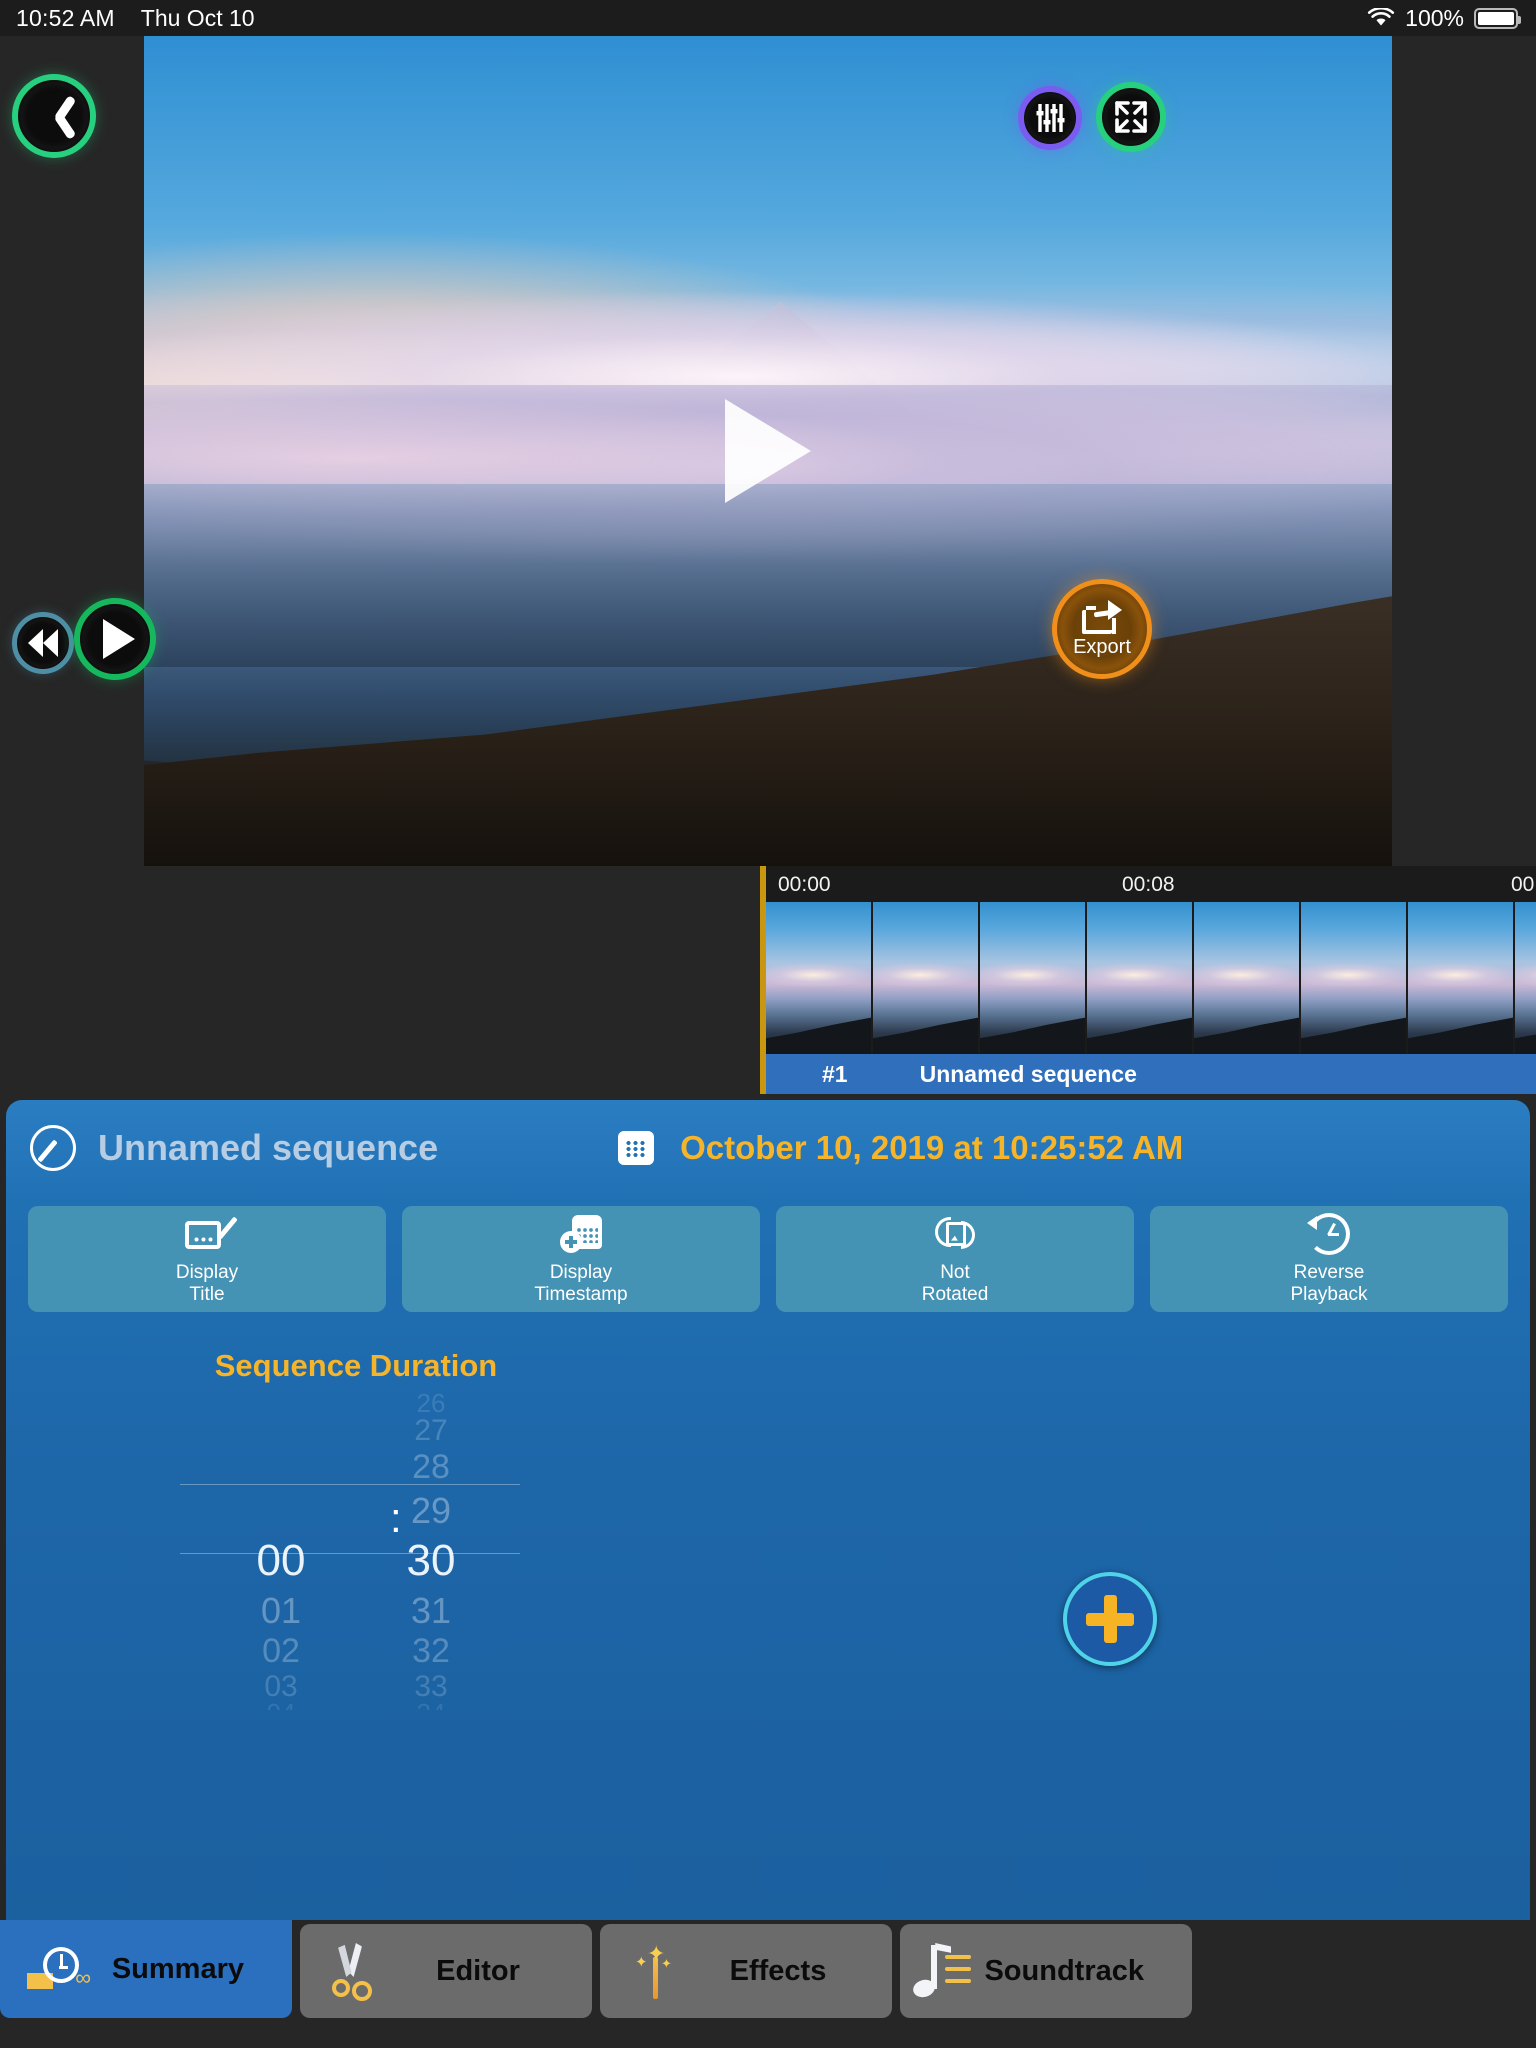  Describe the element at coordinates (207, 1294) in the screenshot. I see `chip-label-line2: Title` at that location.